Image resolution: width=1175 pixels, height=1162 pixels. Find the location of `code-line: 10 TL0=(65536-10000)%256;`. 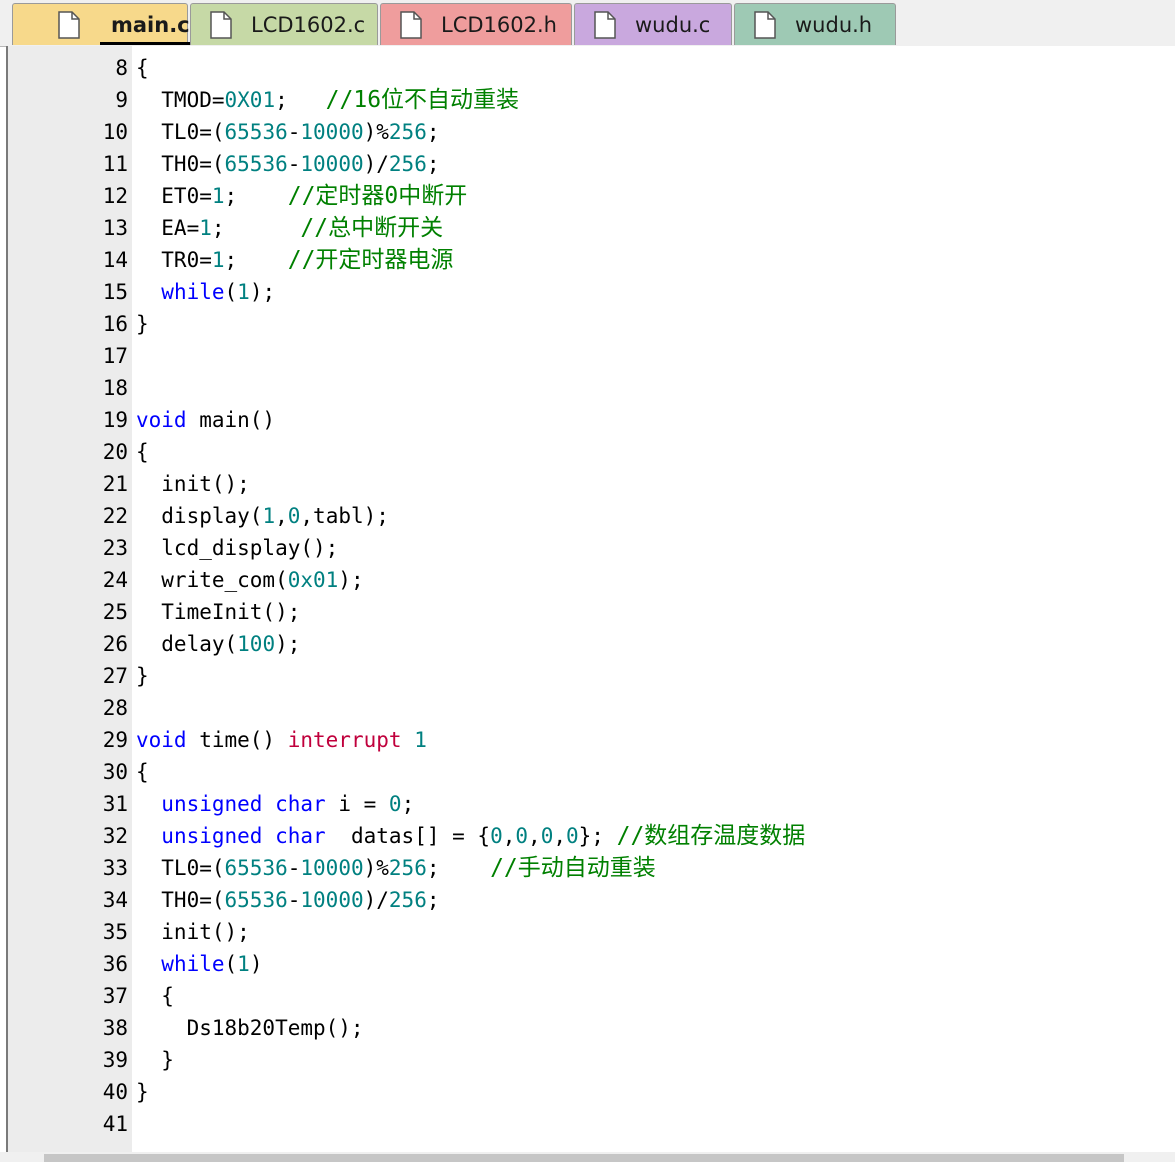

code-line: 10 TL0=(65536-10000)%256; is located at coordinates (588, 132).